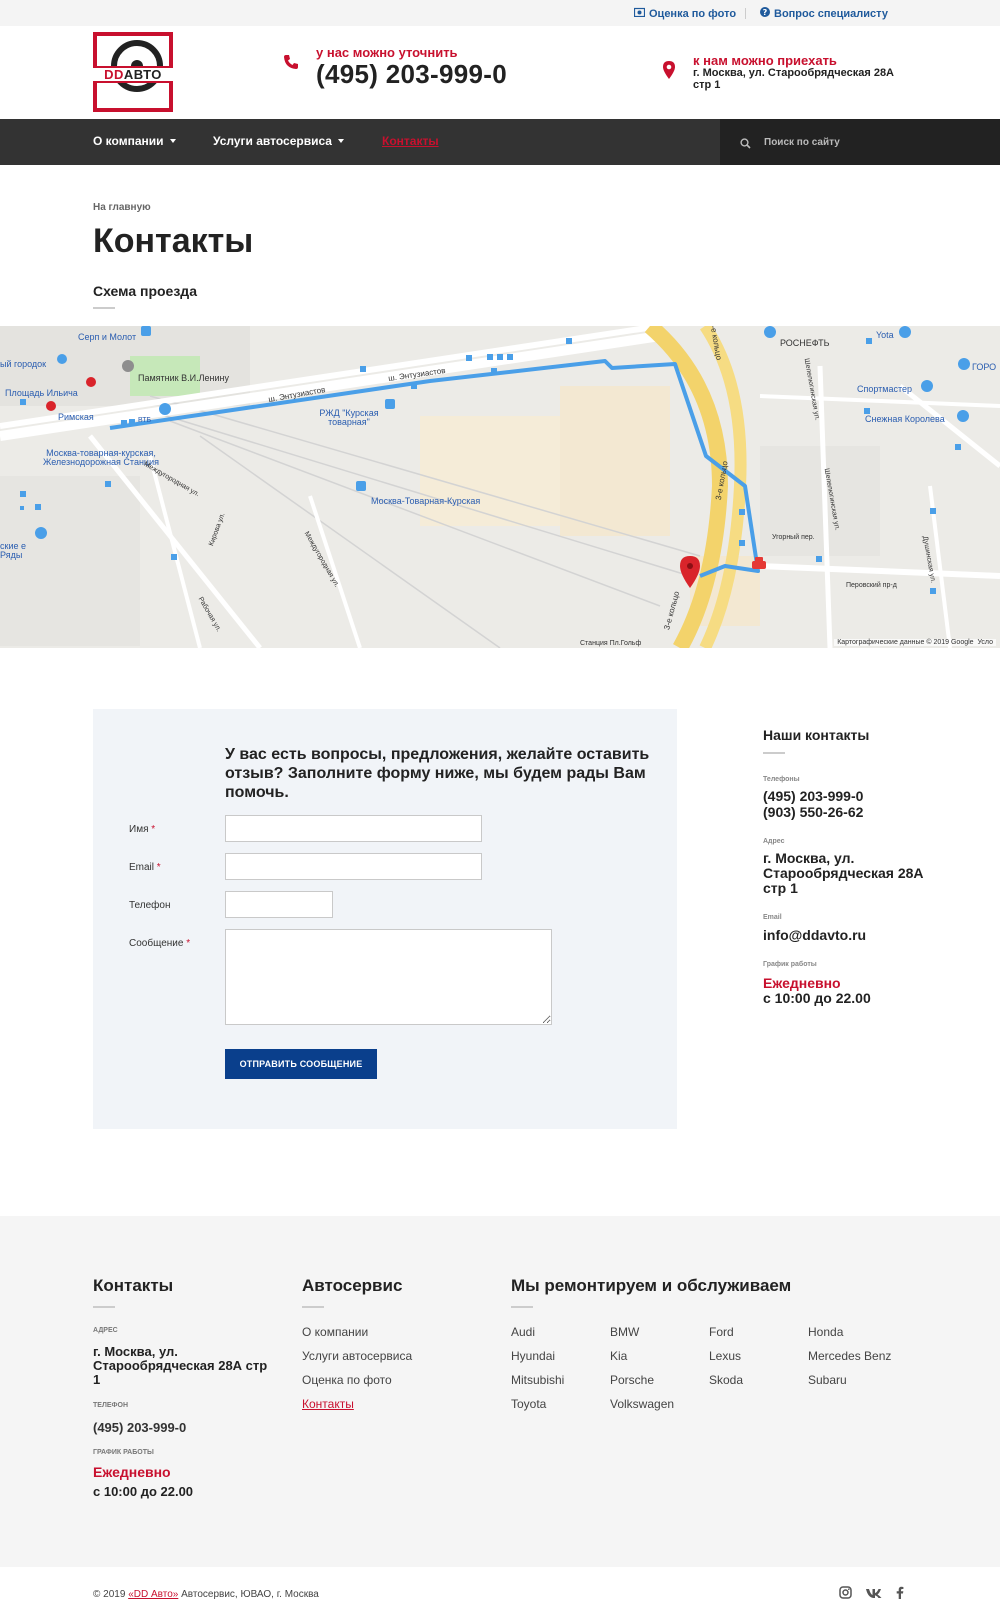 This screenshot has width=1000, height=1616. What do you see at coordinates (411, 74) in the screenshot?
I see `header-phone: (495) 203-999-0` at bounding box center [411, 74].